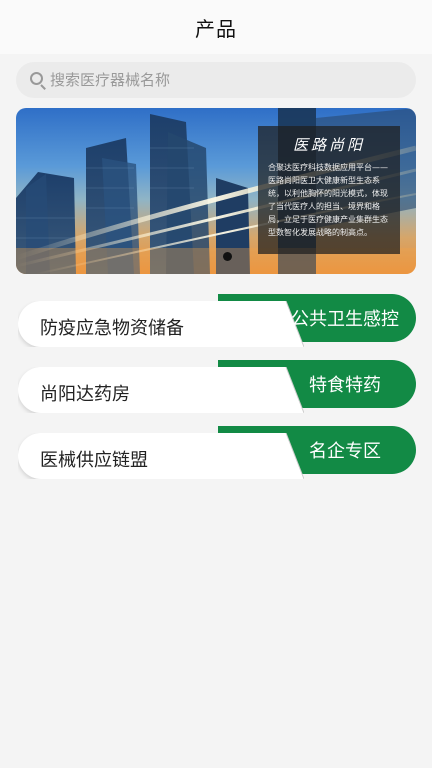 The width and height of the screenshot is (432, 768). What do you see at coordinates (220, 80) in the screenshot?
I see `search-input` at bounding box center [220, 80].